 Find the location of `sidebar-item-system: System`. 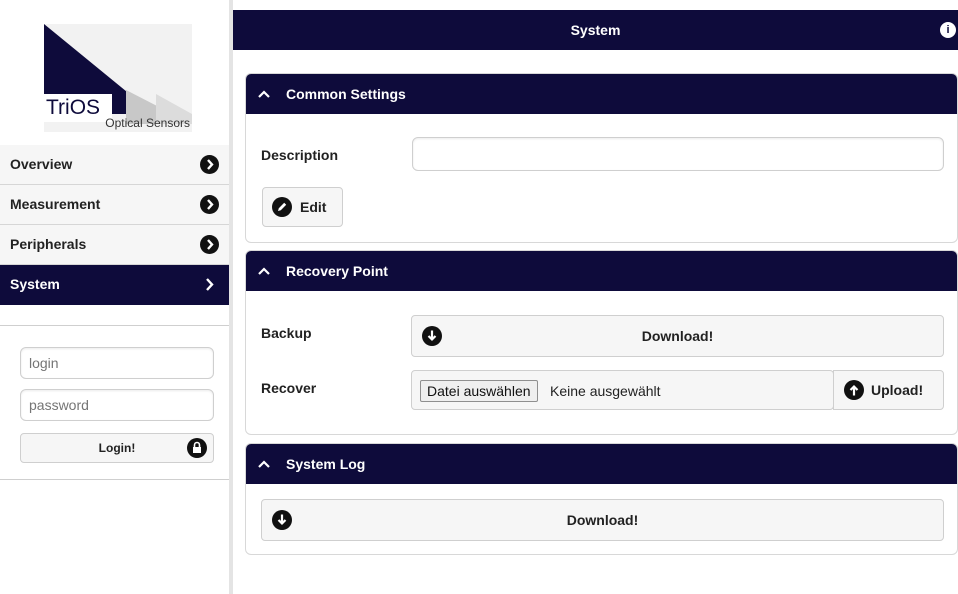

sidebar-item-system: System is located at coordinates (114, 285).